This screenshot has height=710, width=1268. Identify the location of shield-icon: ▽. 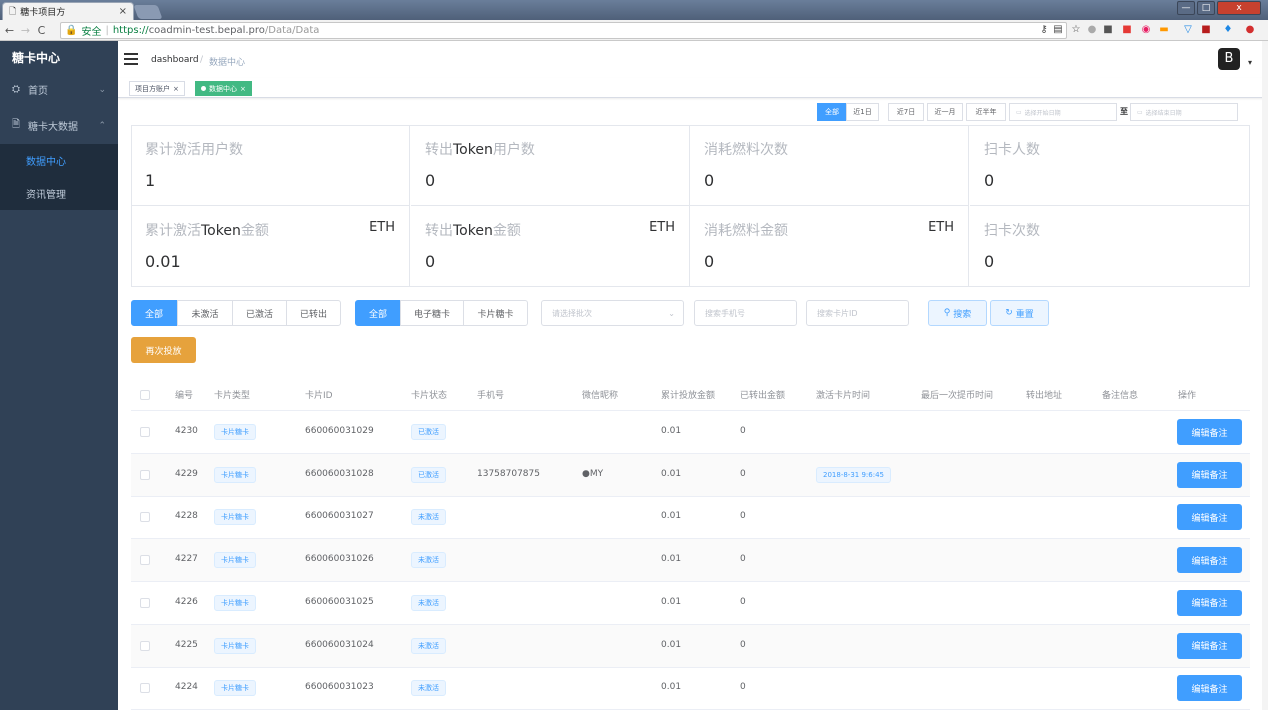
(1188, 30).